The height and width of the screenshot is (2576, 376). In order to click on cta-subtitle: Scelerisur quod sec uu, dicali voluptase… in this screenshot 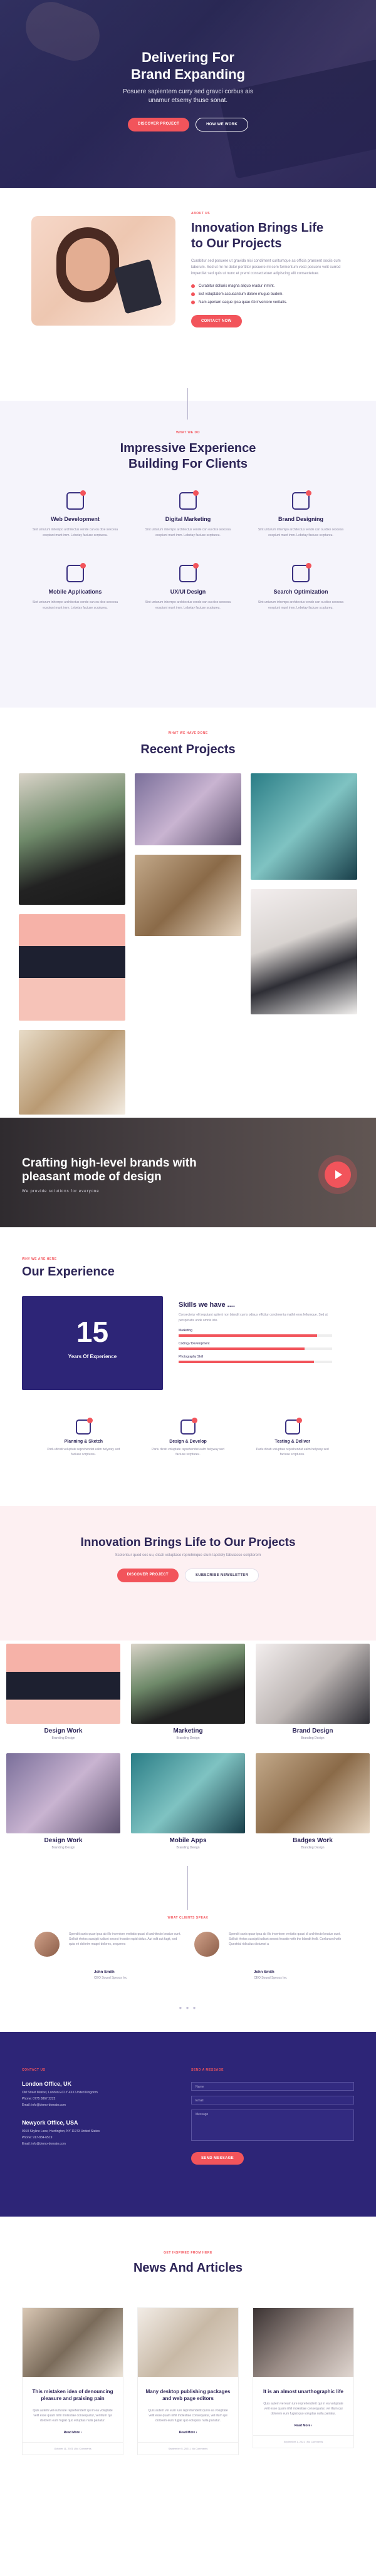, I will do `click(188, 1555)`.